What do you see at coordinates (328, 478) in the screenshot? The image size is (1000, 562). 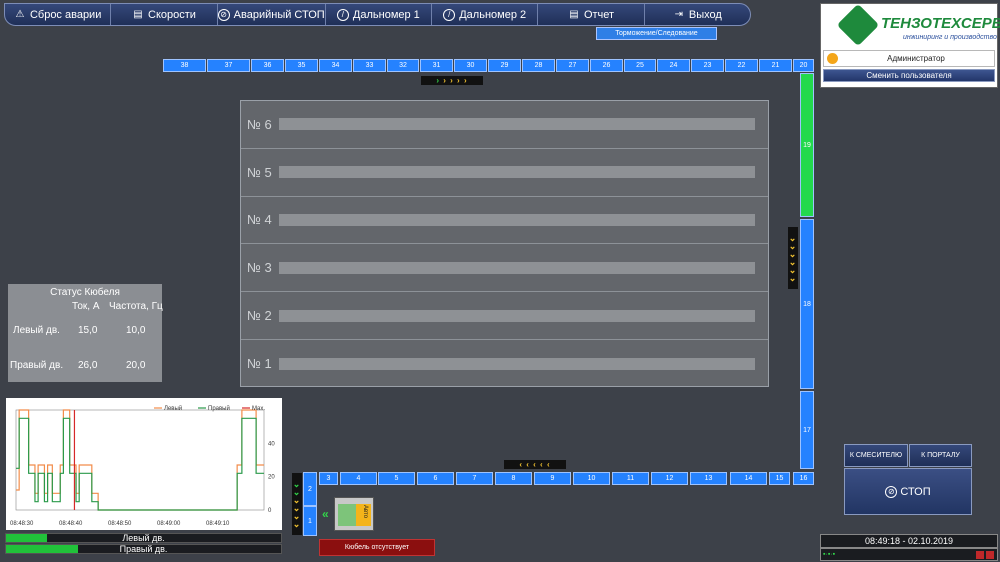 I see `track-cell-3: 3` at bounding box center [328, 478].